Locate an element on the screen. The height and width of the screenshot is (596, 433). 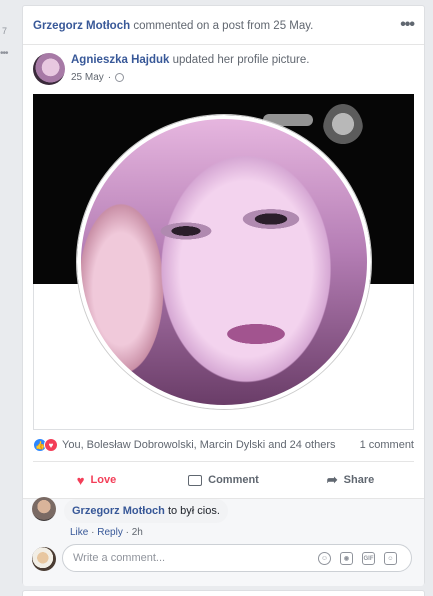
love-button: ♥ Love is located at coordinates (96, 480).